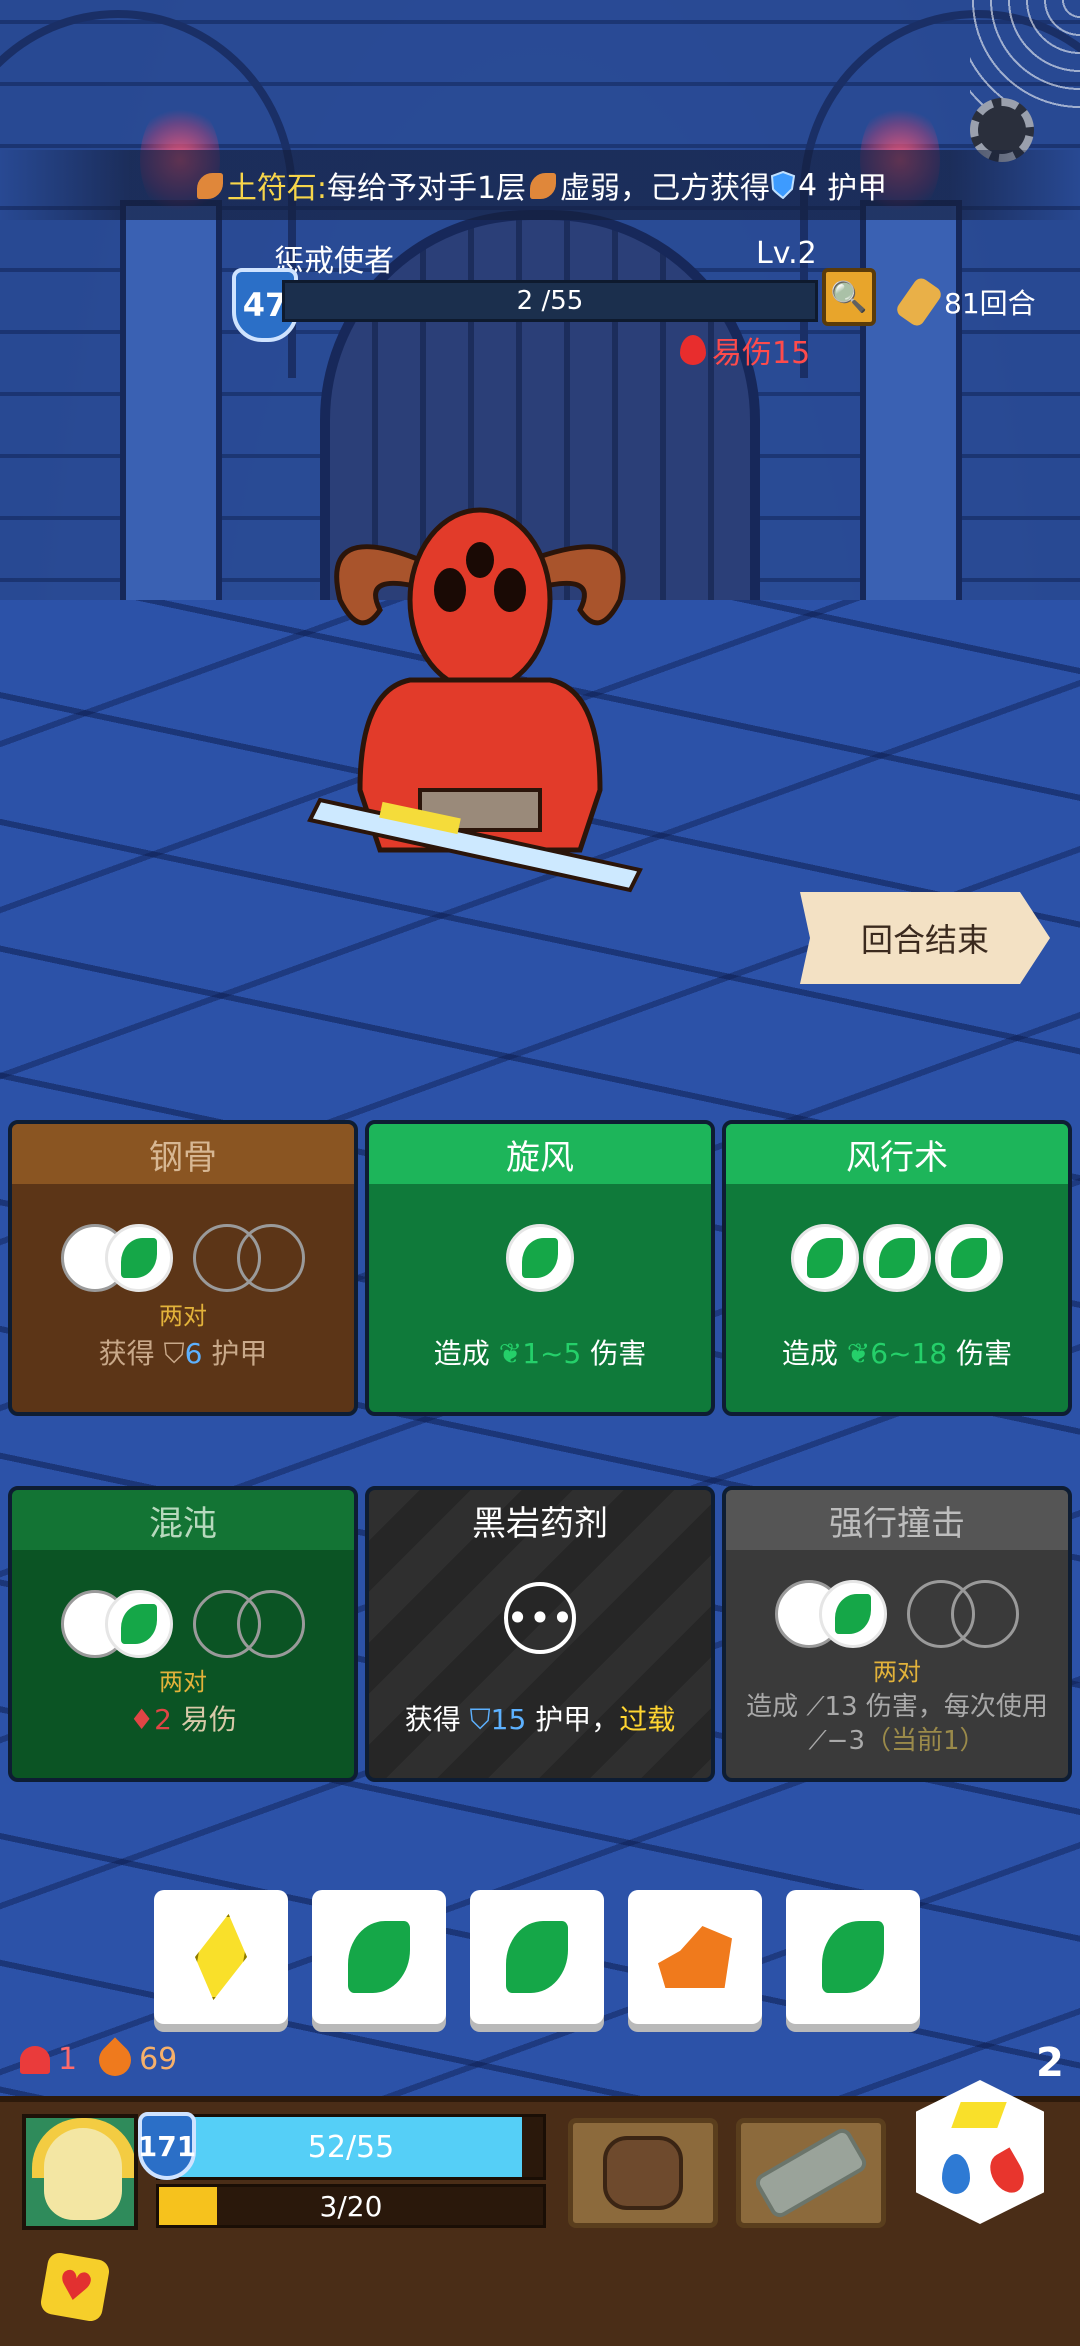 The height and width of the screenshot is (2346, 1080). I want to click on dice-count: 2, so click(1050, 2063).